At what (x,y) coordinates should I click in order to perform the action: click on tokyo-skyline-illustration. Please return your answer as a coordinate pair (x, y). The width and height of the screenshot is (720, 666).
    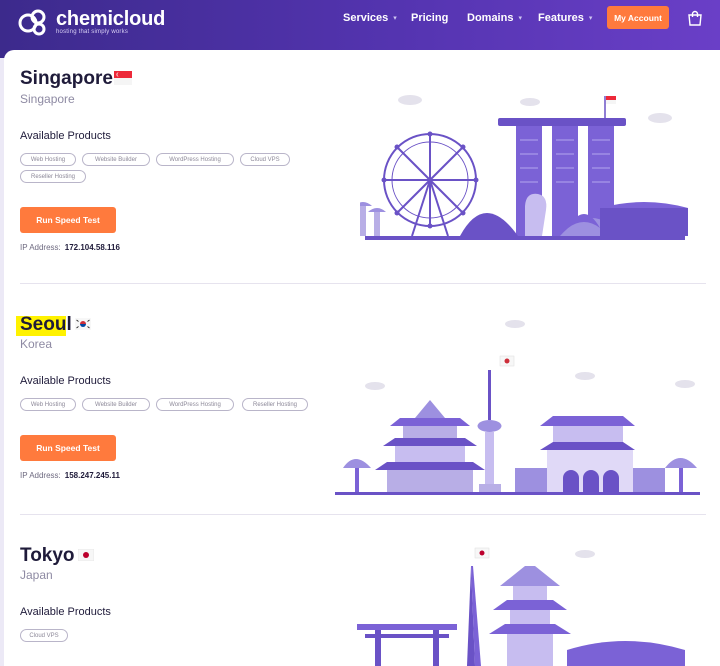
    Looking at the image, I should click on (521, 606).